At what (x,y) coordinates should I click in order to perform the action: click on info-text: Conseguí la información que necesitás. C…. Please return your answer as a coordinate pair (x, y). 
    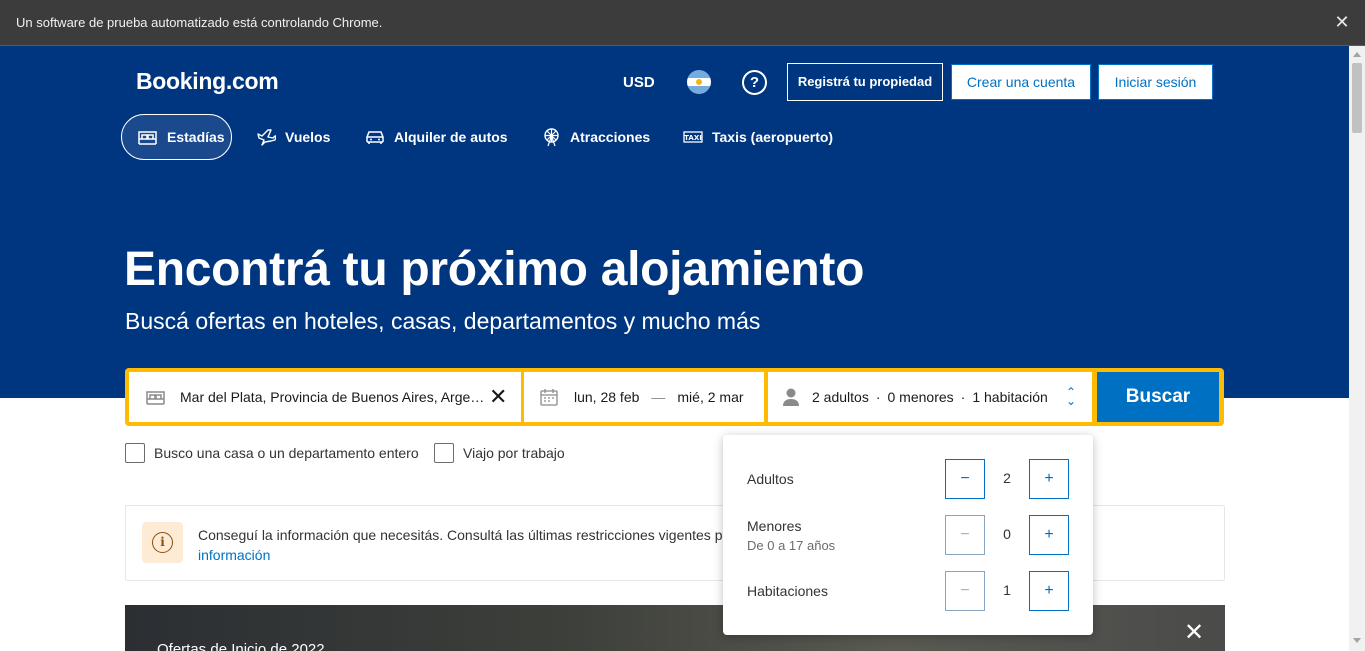
    Looking at the image, I should click on (466, 535).